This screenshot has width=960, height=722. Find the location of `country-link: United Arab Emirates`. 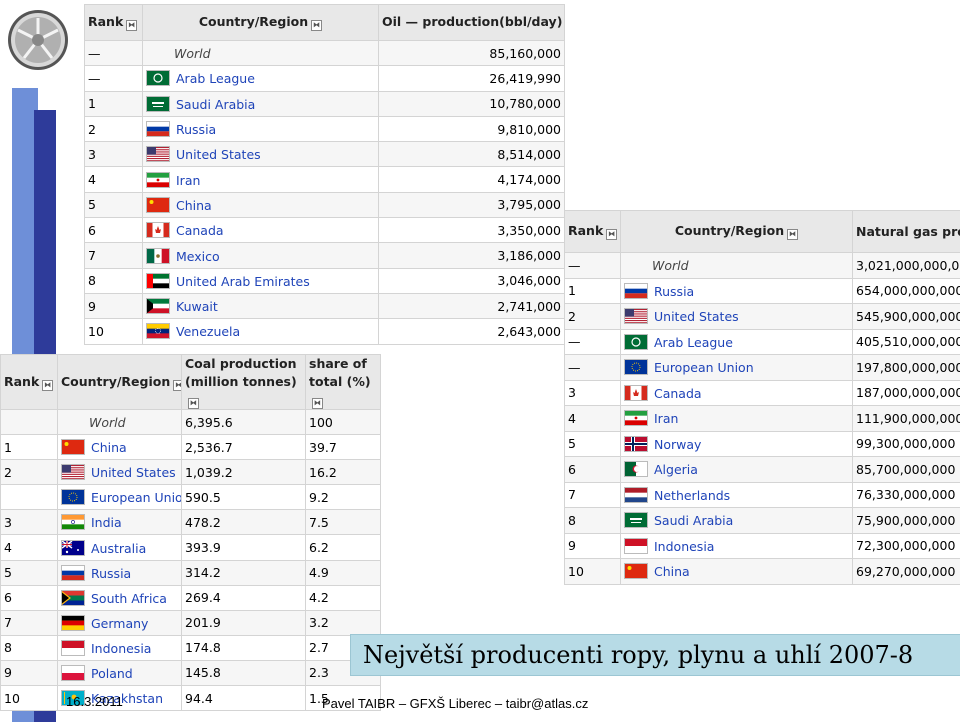

country-link: United Arab Emirates is located at coordinates (243, 281).